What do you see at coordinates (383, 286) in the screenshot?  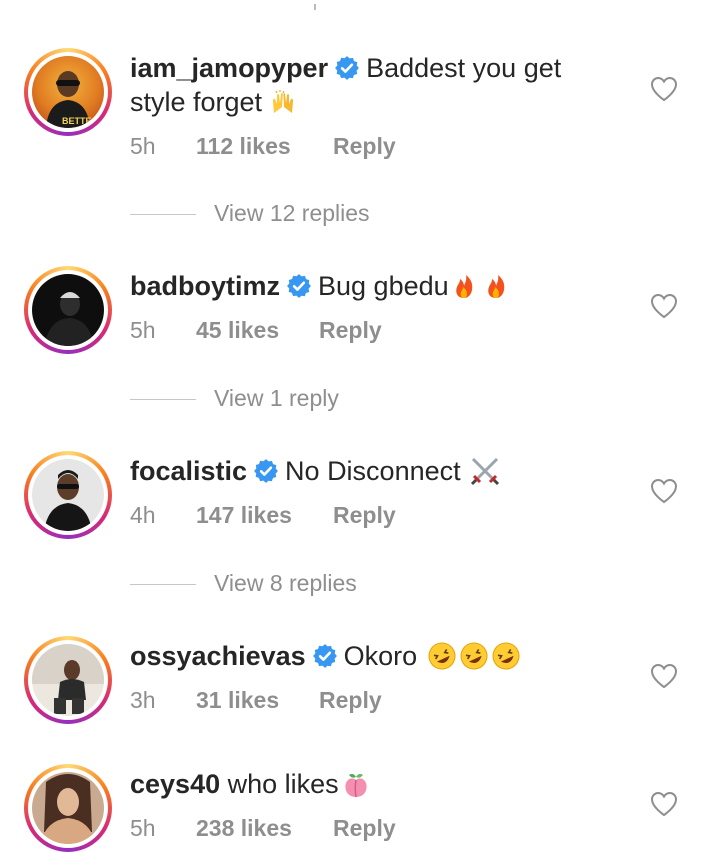 I see `comment-text: Bug gbedu` at bounding box center [383, 286].